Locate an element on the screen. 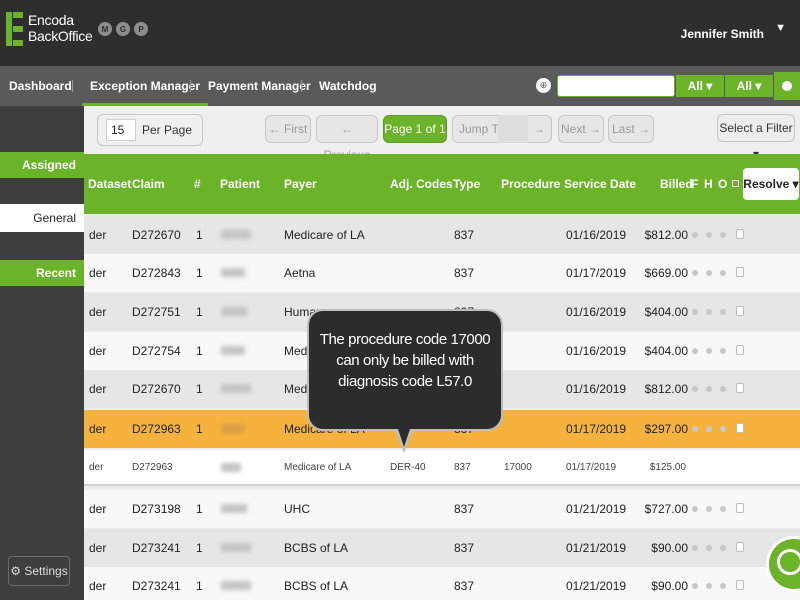  search-icon: ⊕ is located at coordinates (543, 85).